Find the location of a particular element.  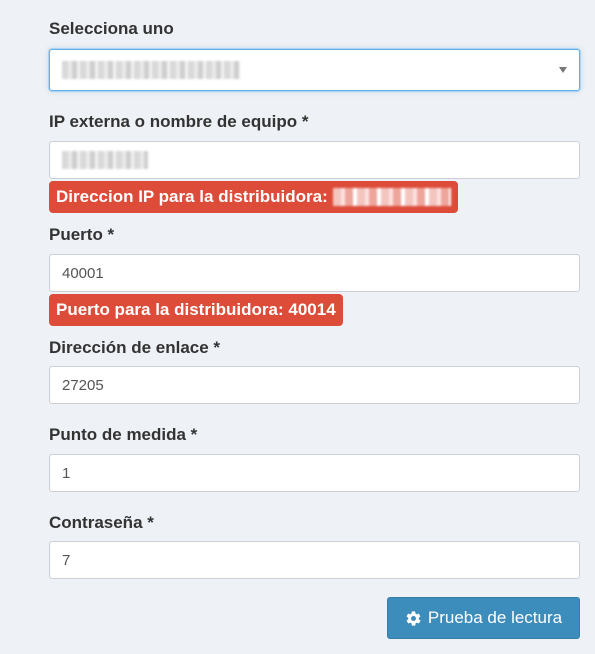

ip-alert-text: Direccion IP para la distribuidora: is located at coordinates (192, 196).